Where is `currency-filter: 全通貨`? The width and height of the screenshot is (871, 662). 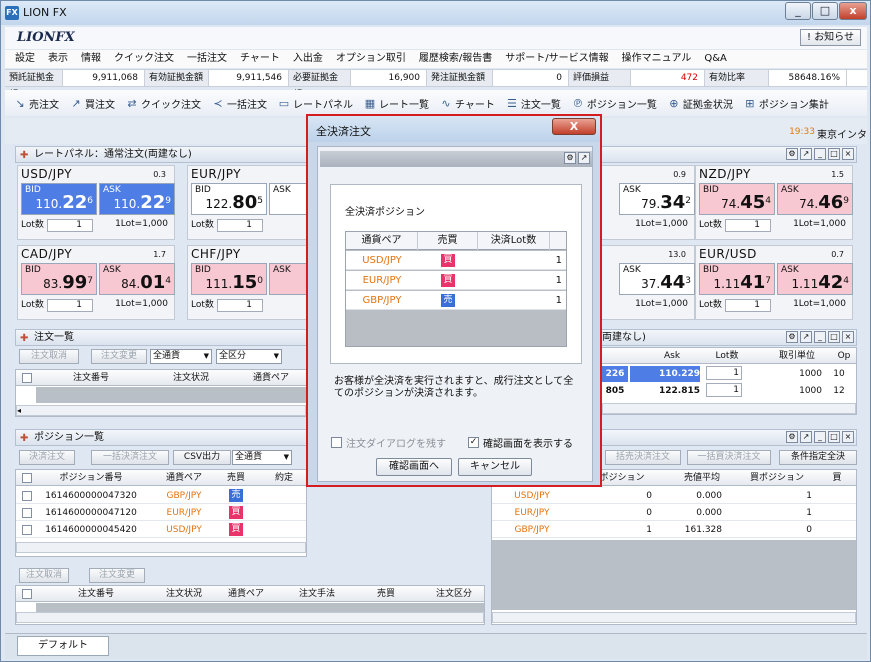 currency-filter: 全通貨 is located at coordinates (181, 356).